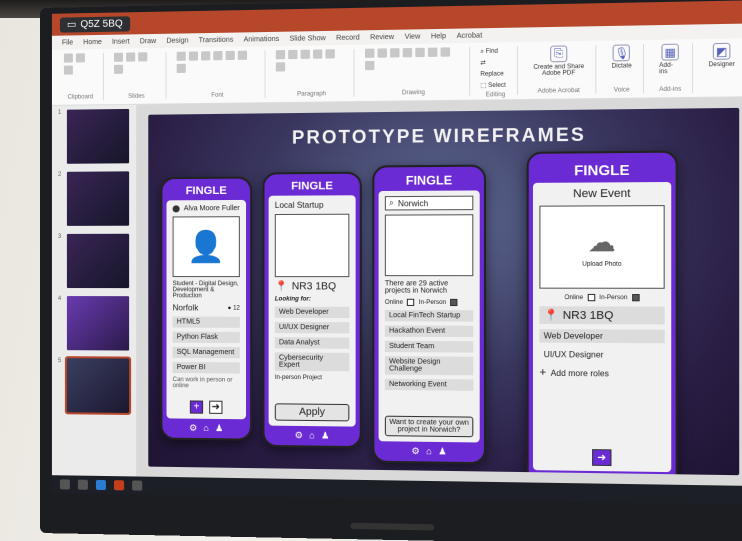  I want to click on add-roles-button: + Add more roles, so click(601, 372).